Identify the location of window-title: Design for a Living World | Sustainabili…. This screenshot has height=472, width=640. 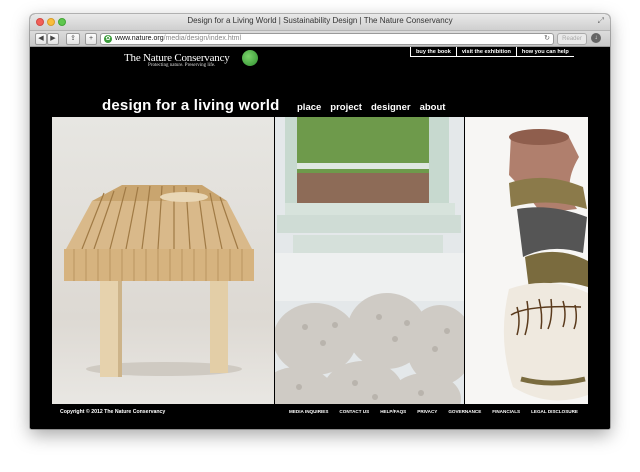
(320, 20).